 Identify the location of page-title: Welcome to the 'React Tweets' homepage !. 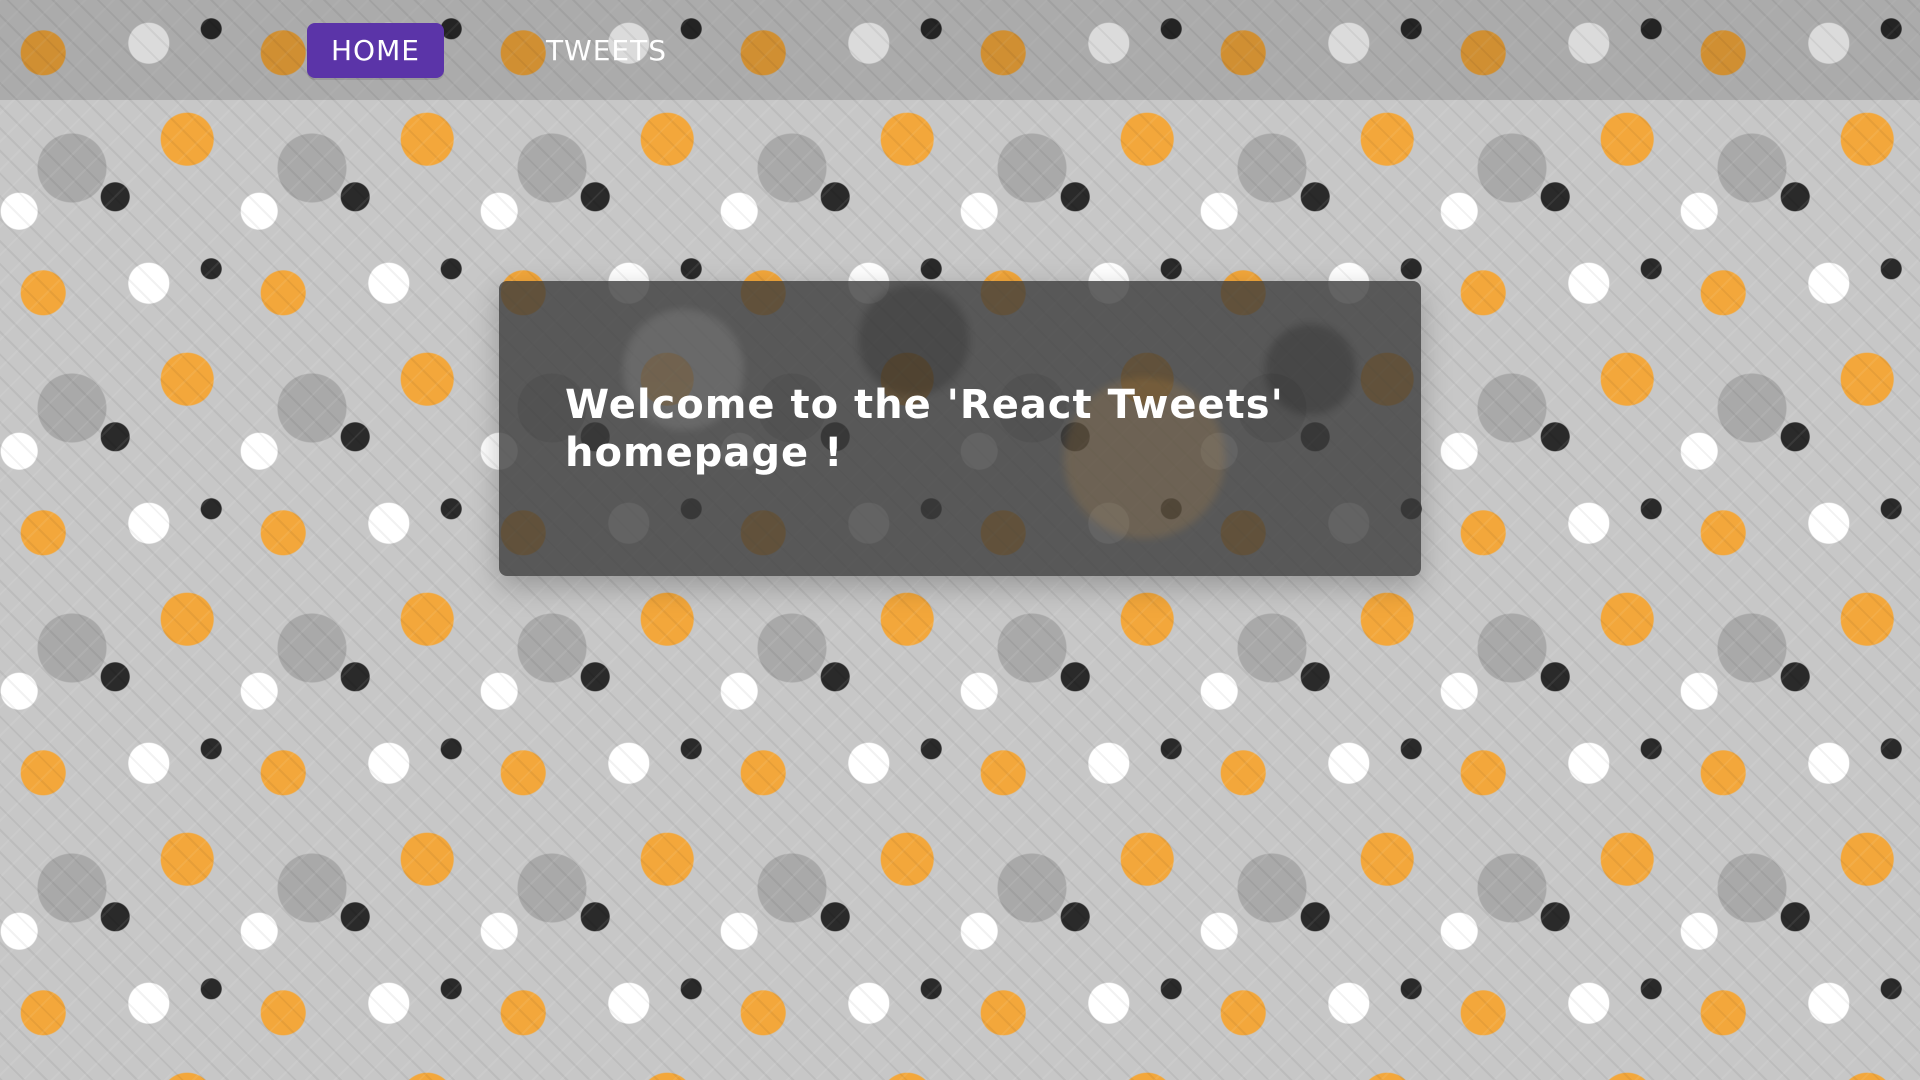
(924, 429).